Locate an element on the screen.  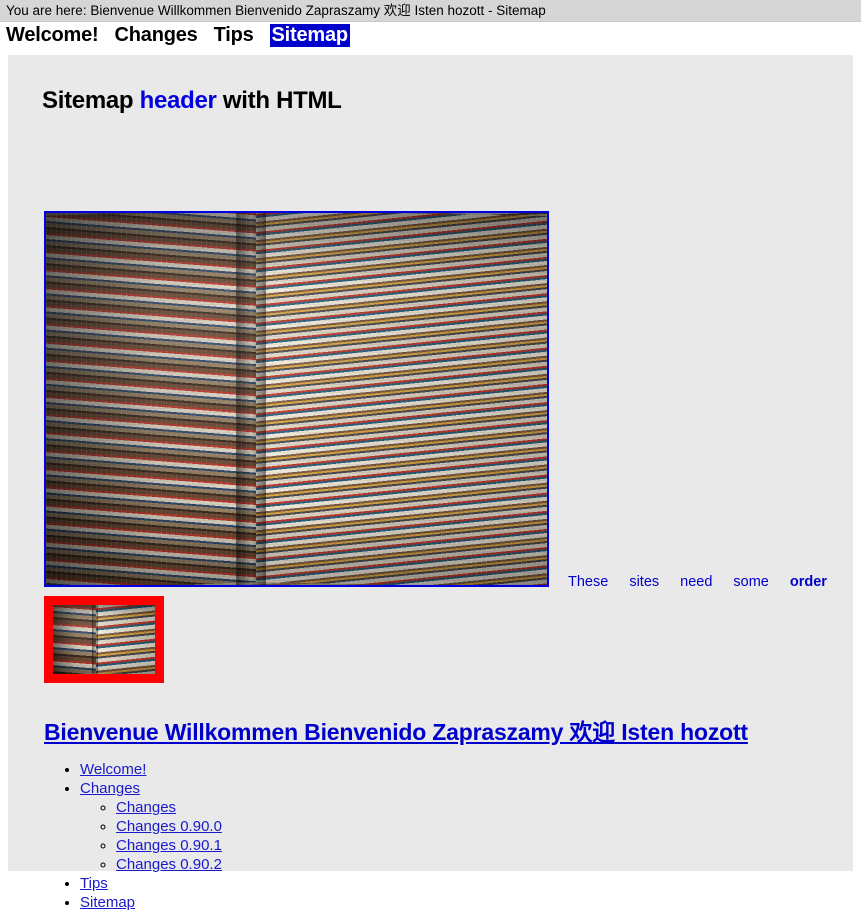
nav-item-sitemap: Sitemap is located at coordinates (309, 35).